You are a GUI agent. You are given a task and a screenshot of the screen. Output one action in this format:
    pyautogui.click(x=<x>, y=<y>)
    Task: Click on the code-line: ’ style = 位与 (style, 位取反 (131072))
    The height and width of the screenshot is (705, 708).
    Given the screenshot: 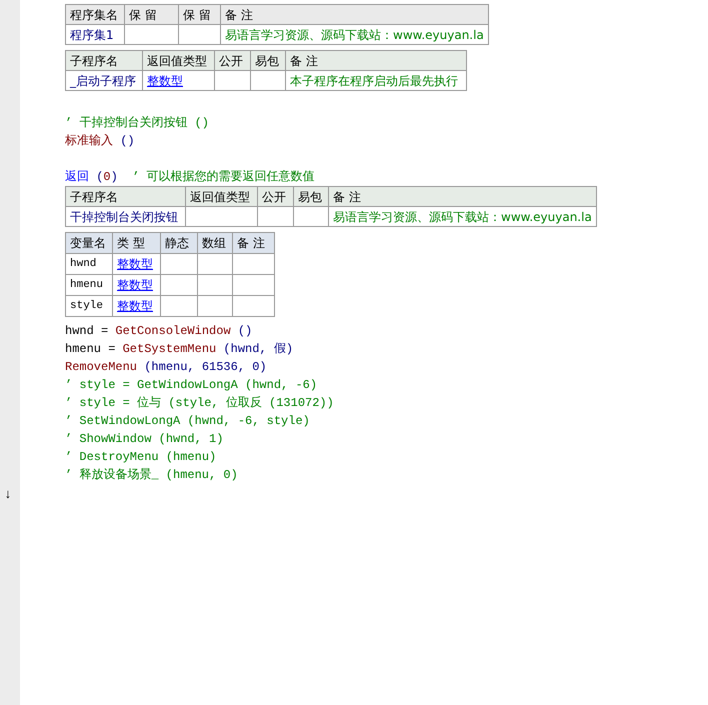 What is the action you would take?
    pyautogui.click(x=199, y=403)
    